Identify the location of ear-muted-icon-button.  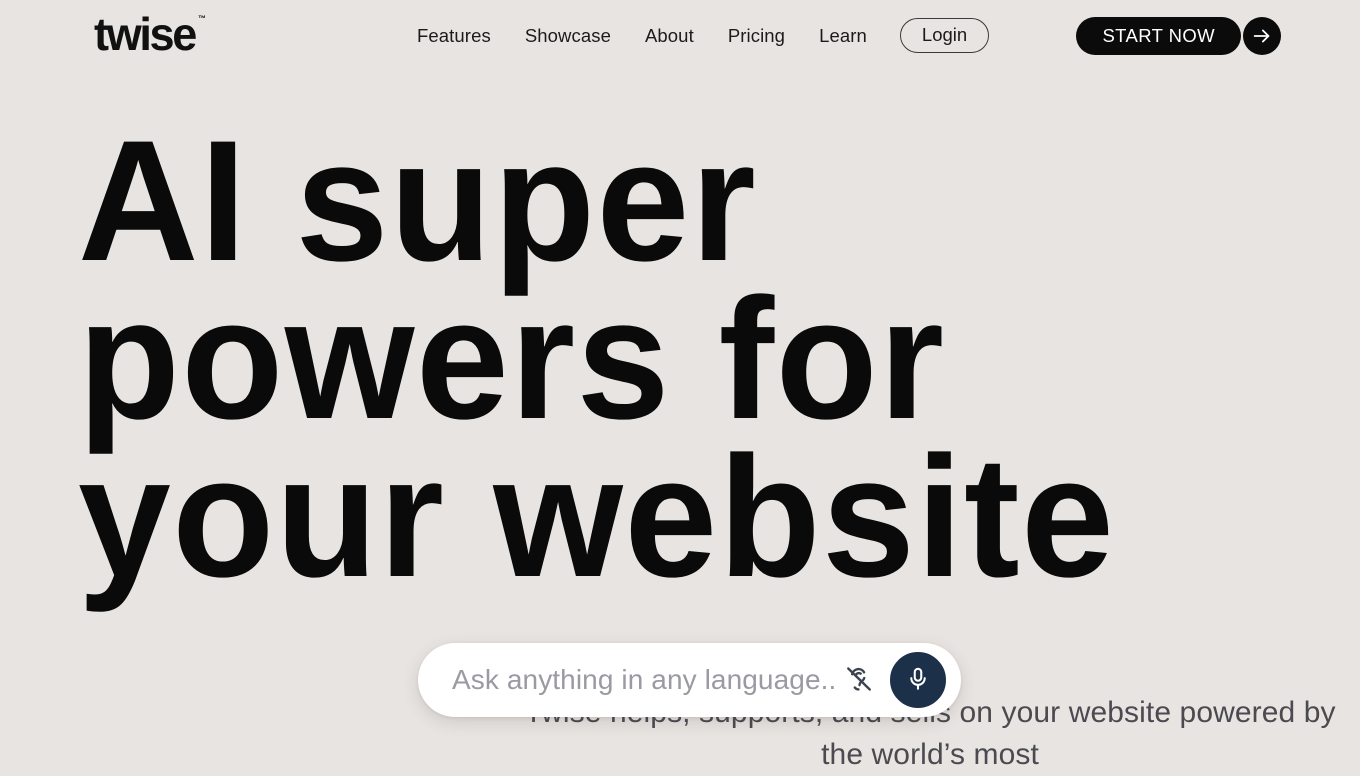
(859, 680).